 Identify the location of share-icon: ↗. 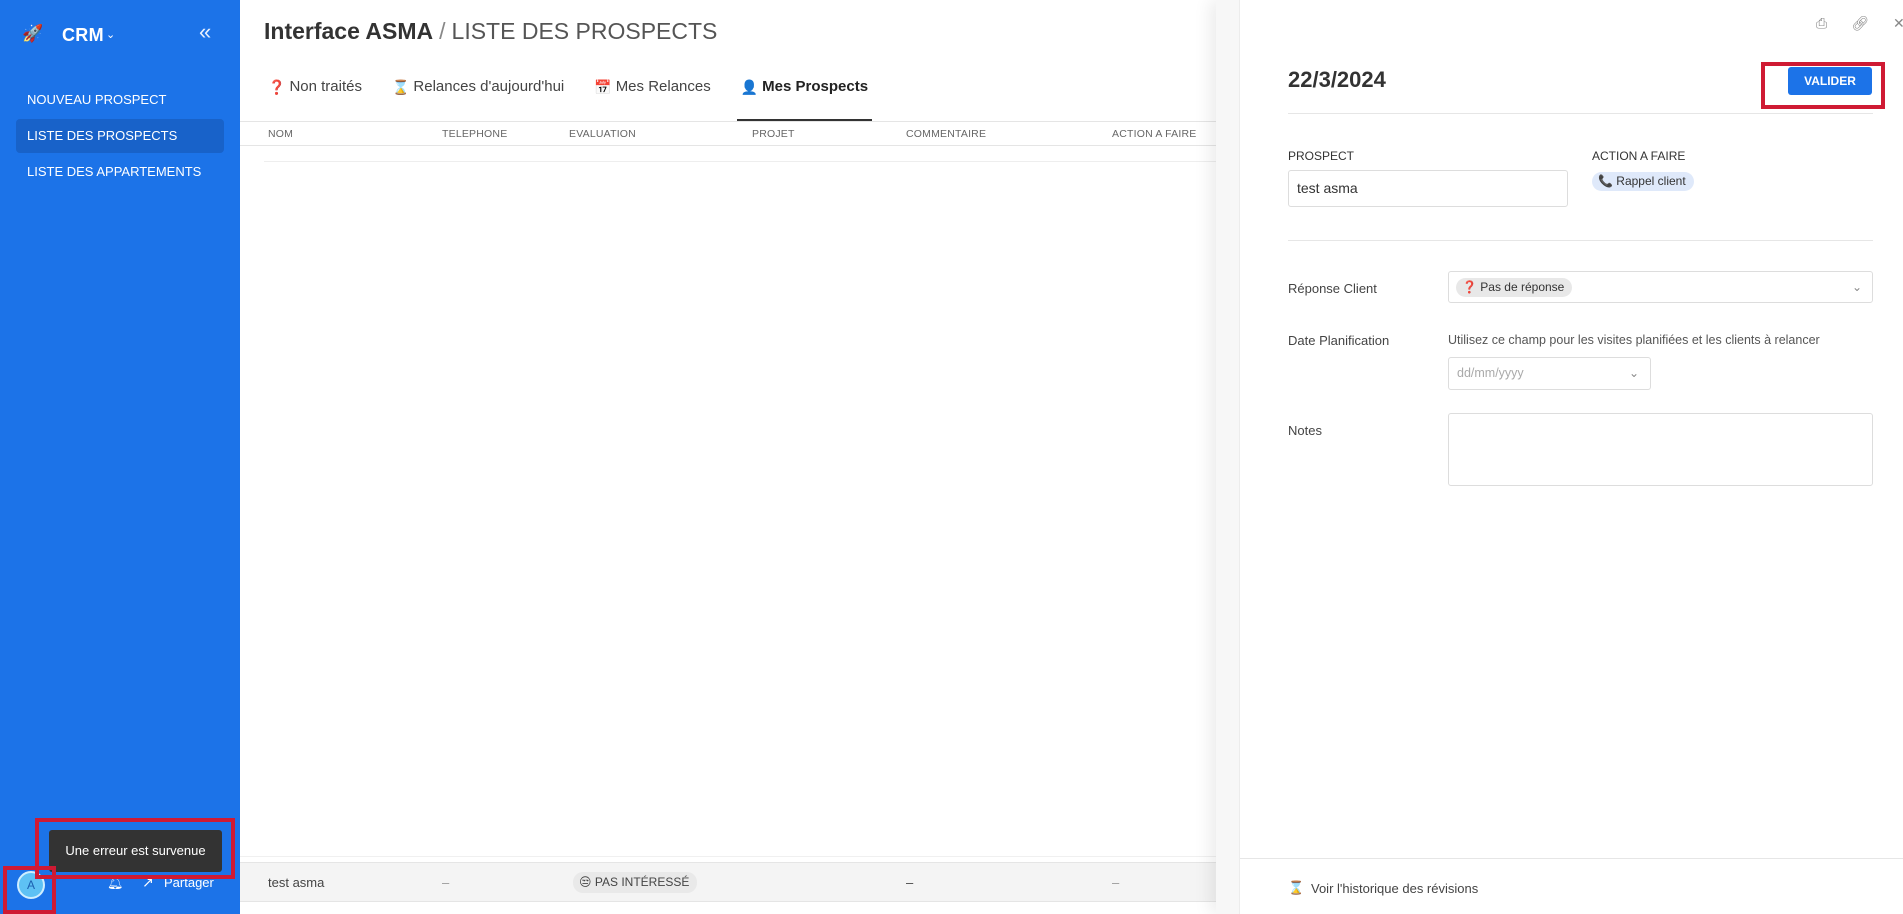
(148, 882).